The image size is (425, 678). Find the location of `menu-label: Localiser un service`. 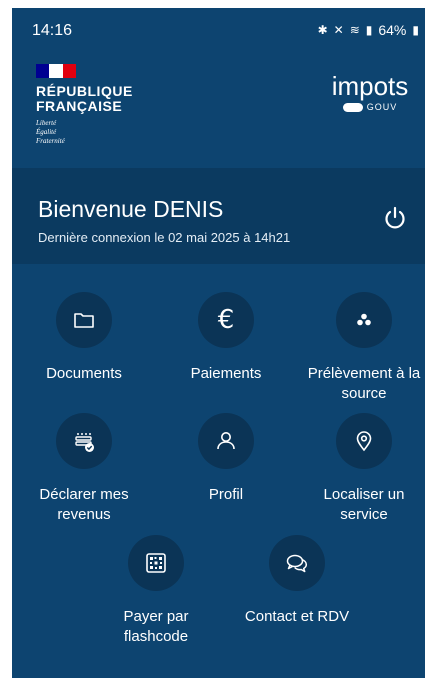

menu-label: Localiser un service is located at coordinates (364, 504).